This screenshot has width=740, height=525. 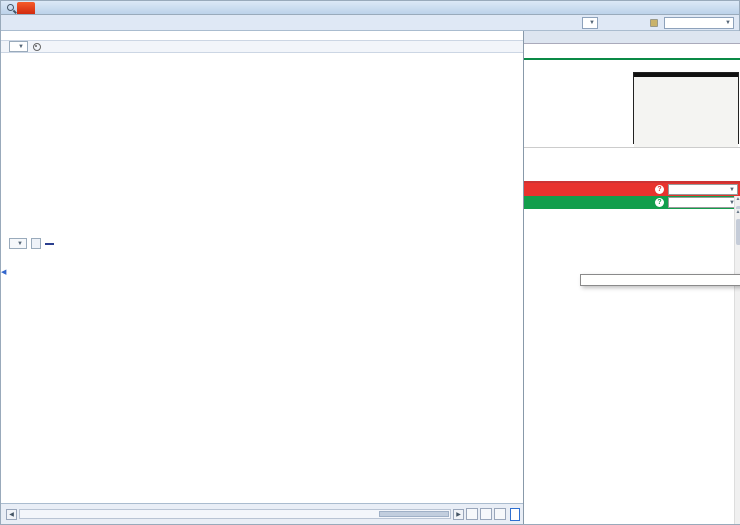 I want to click on ohlc-row, so click(x=262, y=58).